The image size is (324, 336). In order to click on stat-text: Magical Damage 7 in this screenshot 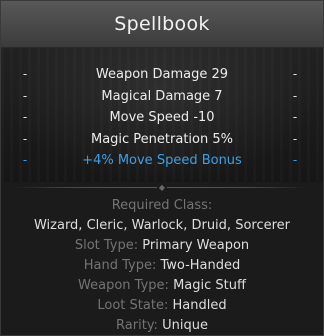, I will do `click(162, 96)`.